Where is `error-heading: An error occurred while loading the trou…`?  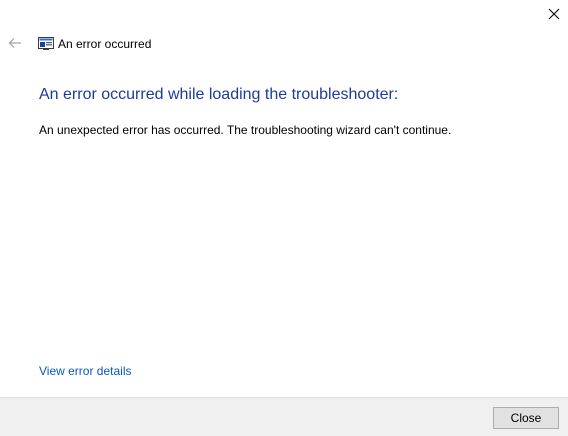 error-heading: An error occurred while loading the trou… is located at coordinates (219, 94).